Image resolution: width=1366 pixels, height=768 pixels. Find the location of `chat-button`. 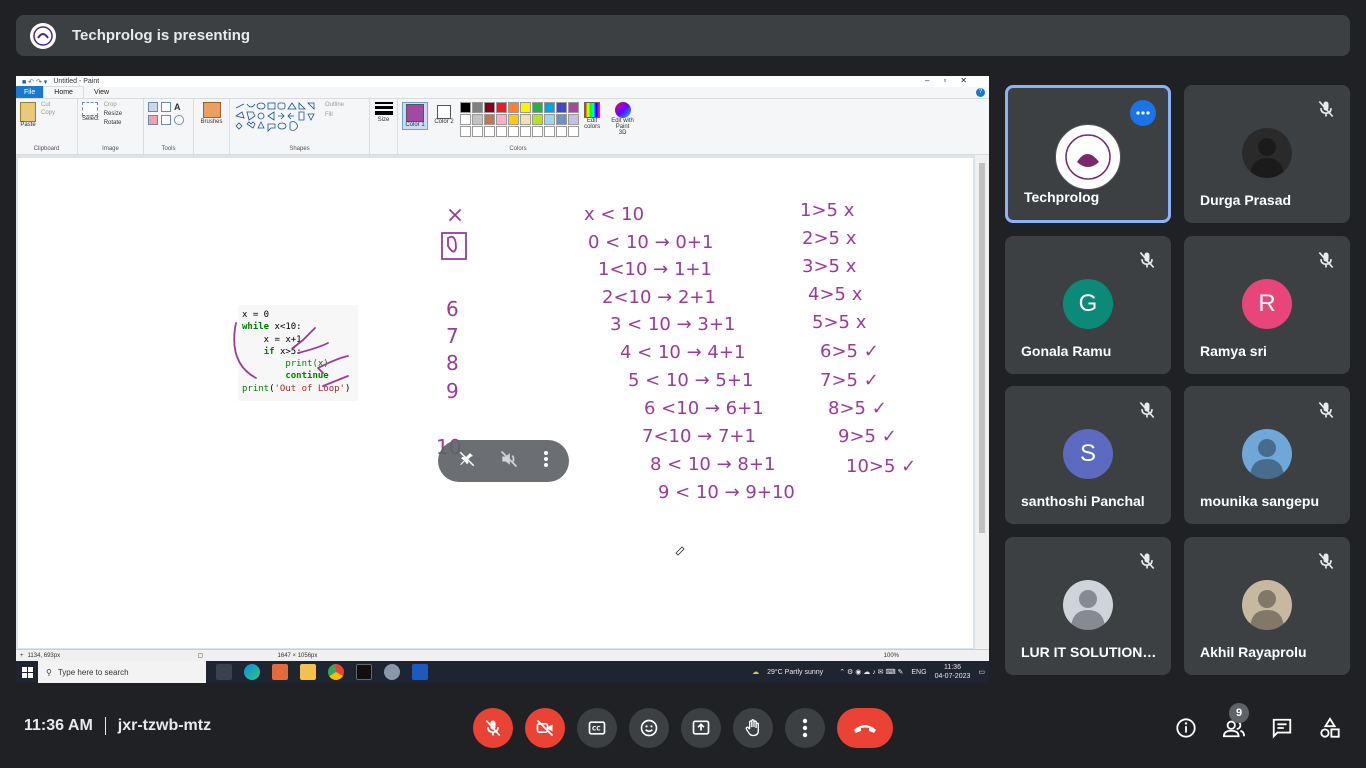

chat-button is located at coordinates (1282, 728).